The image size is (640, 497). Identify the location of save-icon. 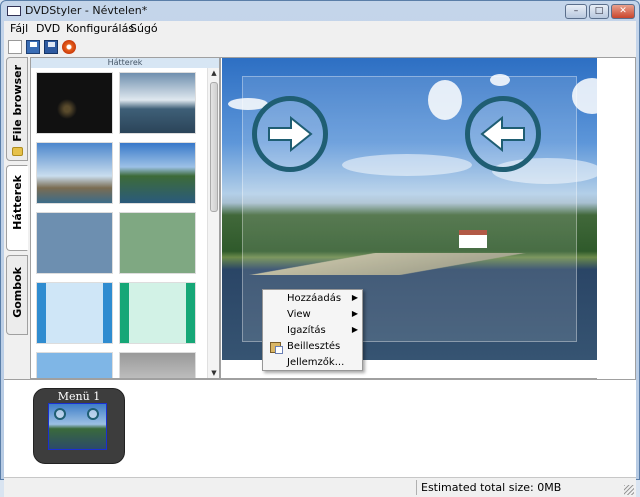
(51, 47).